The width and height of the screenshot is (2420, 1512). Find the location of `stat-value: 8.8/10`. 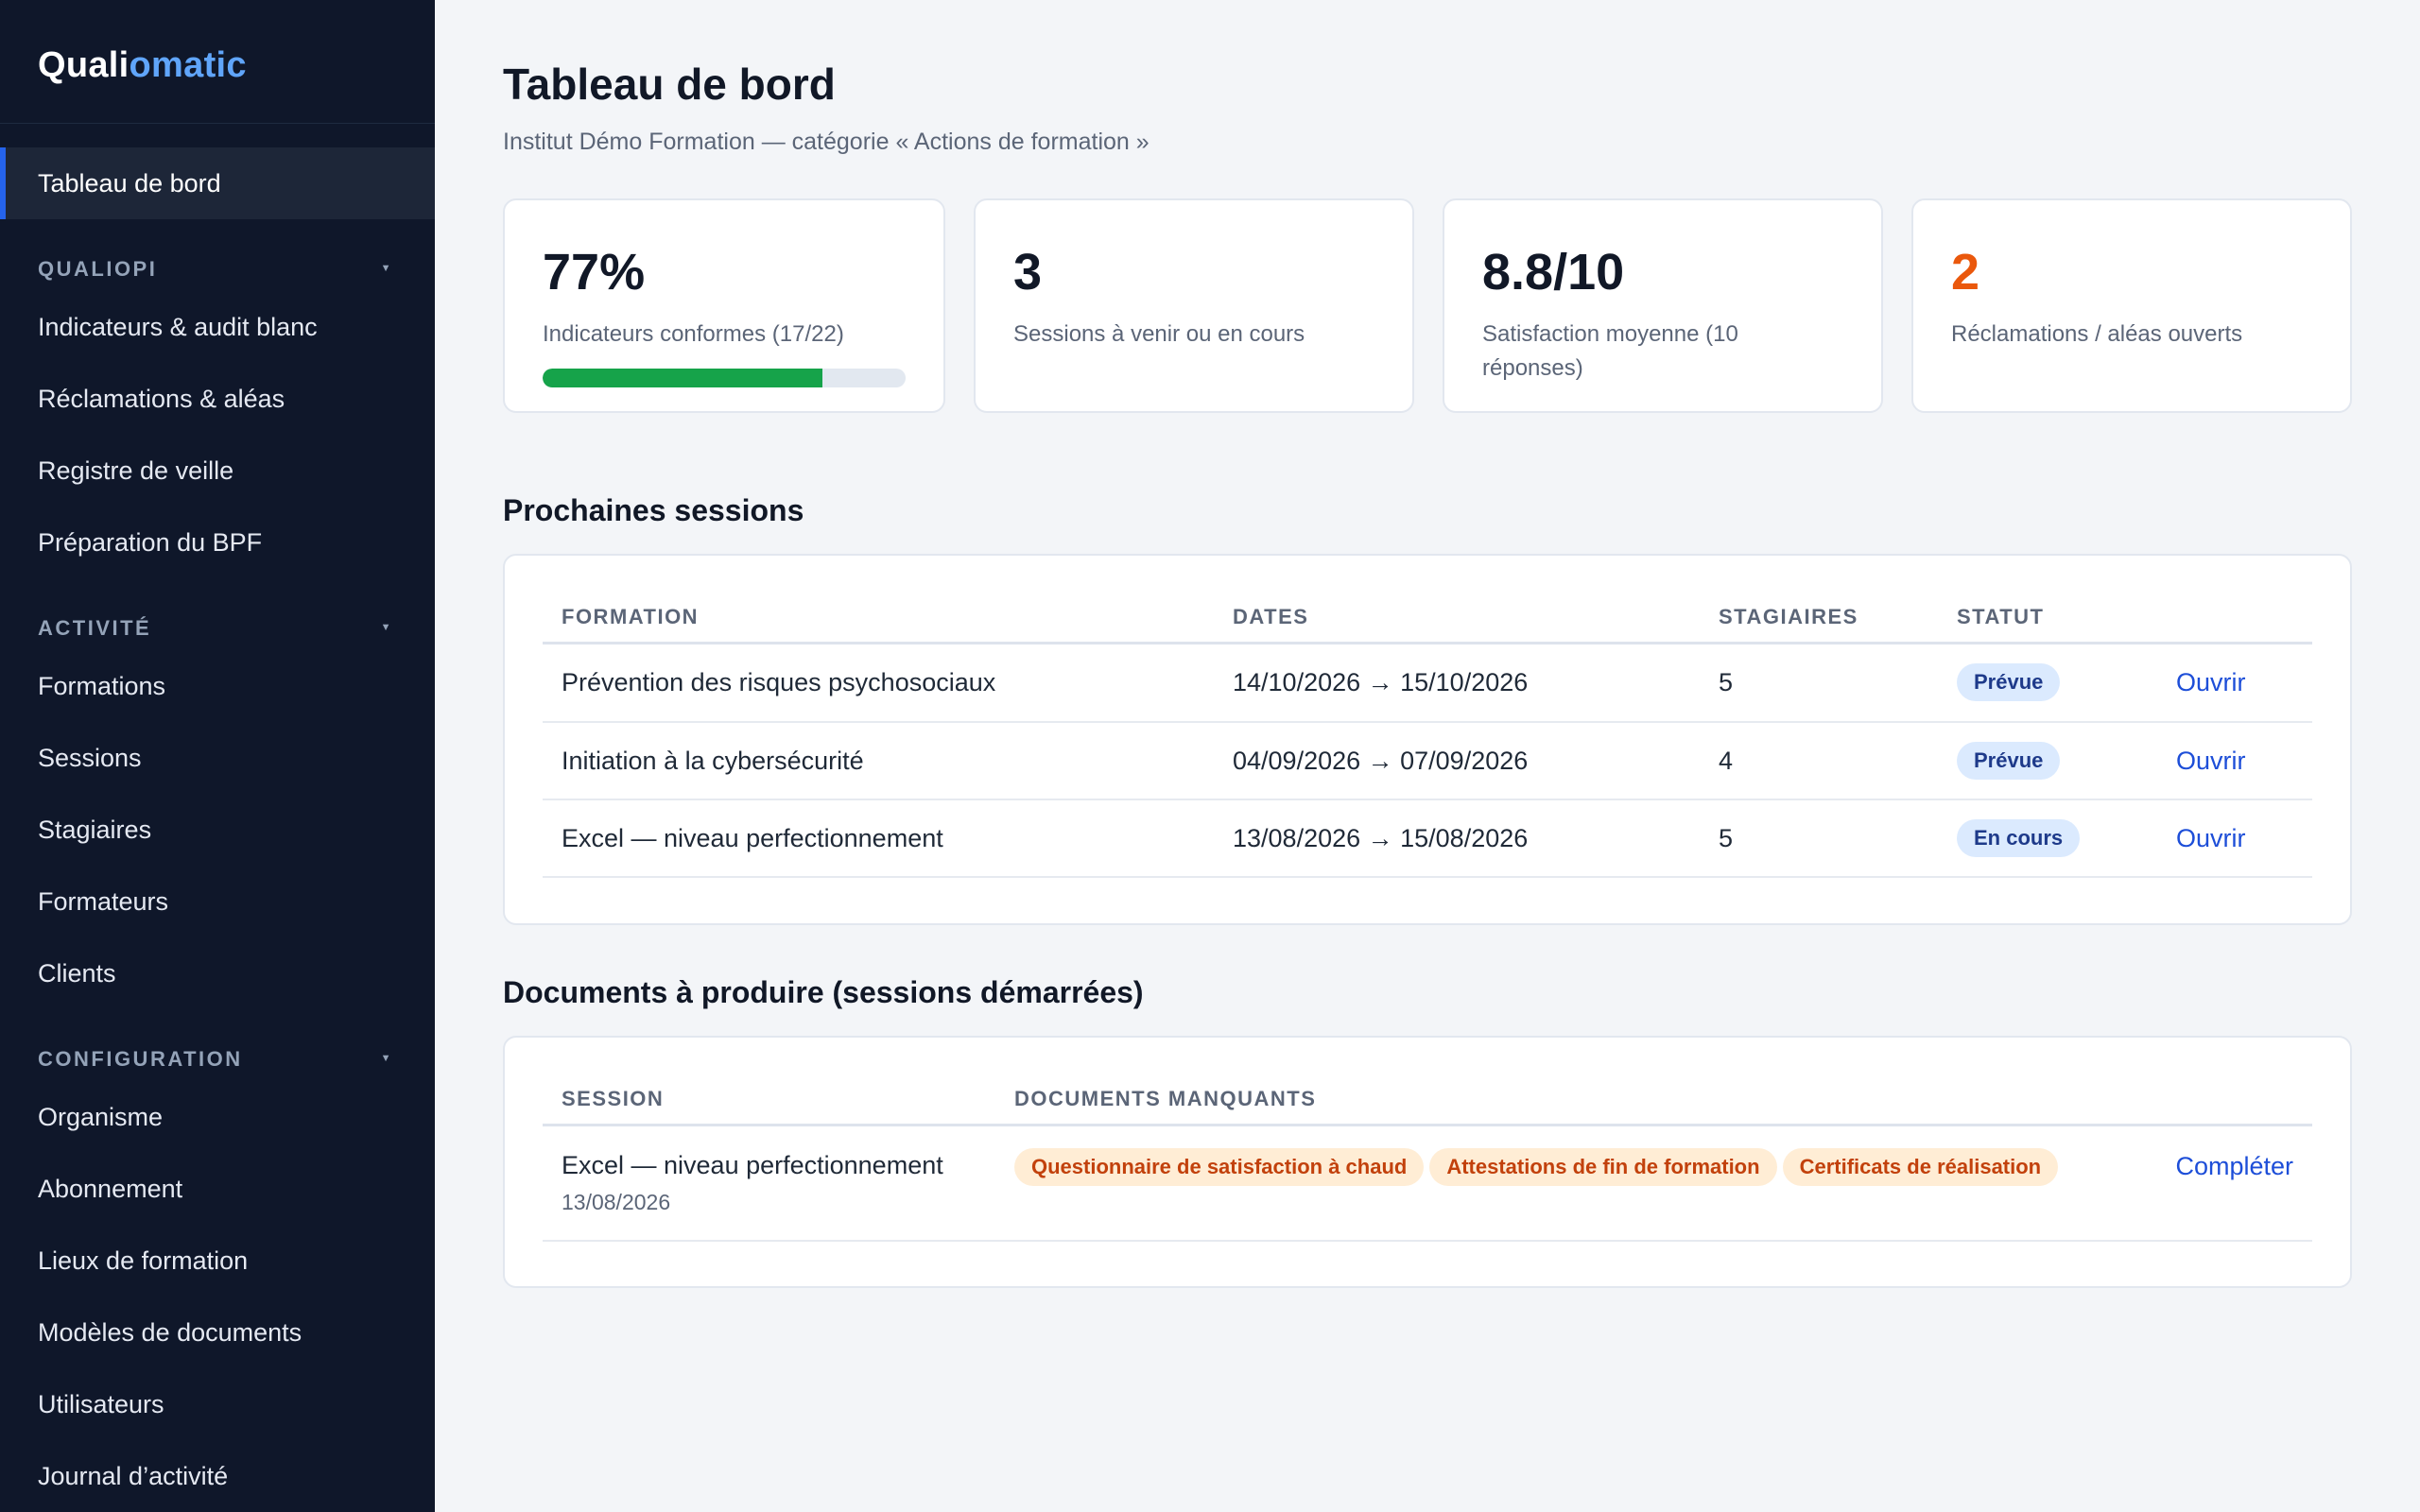

stat-value: 8.8/10 is located at coordinates (1553, 272).